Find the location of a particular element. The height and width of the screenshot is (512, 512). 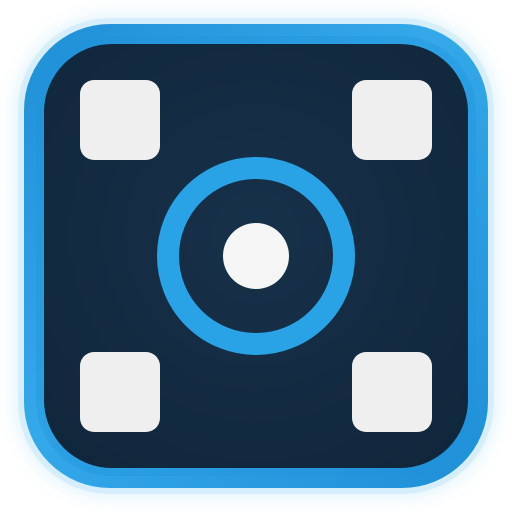

center-dot is located at coordinates (256, 256).